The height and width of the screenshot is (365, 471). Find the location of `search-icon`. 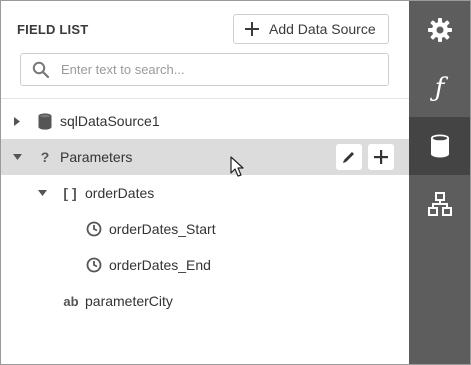

search-icon is located at coordinates (41, 70).